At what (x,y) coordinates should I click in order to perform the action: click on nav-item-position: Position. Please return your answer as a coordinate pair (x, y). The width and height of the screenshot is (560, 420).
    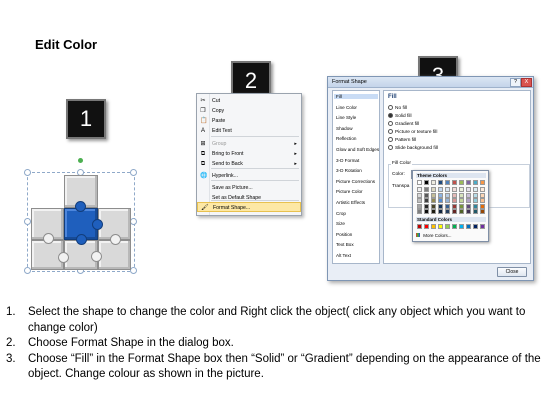
    Looking at the image, I should click on (344, 234).